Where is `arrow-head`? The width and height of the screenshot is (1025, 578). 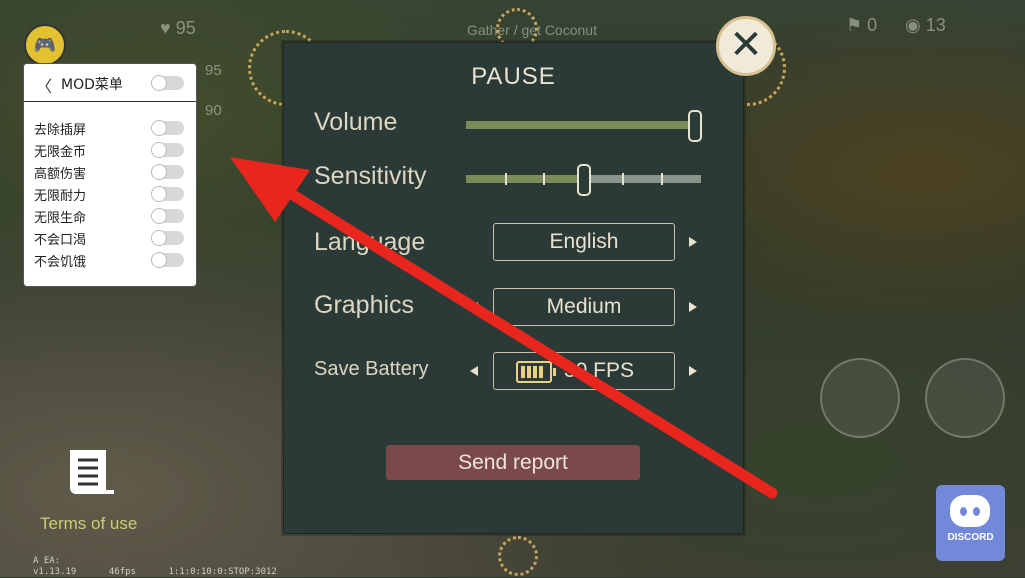
arrow-head is located at coordinates (270, 189).